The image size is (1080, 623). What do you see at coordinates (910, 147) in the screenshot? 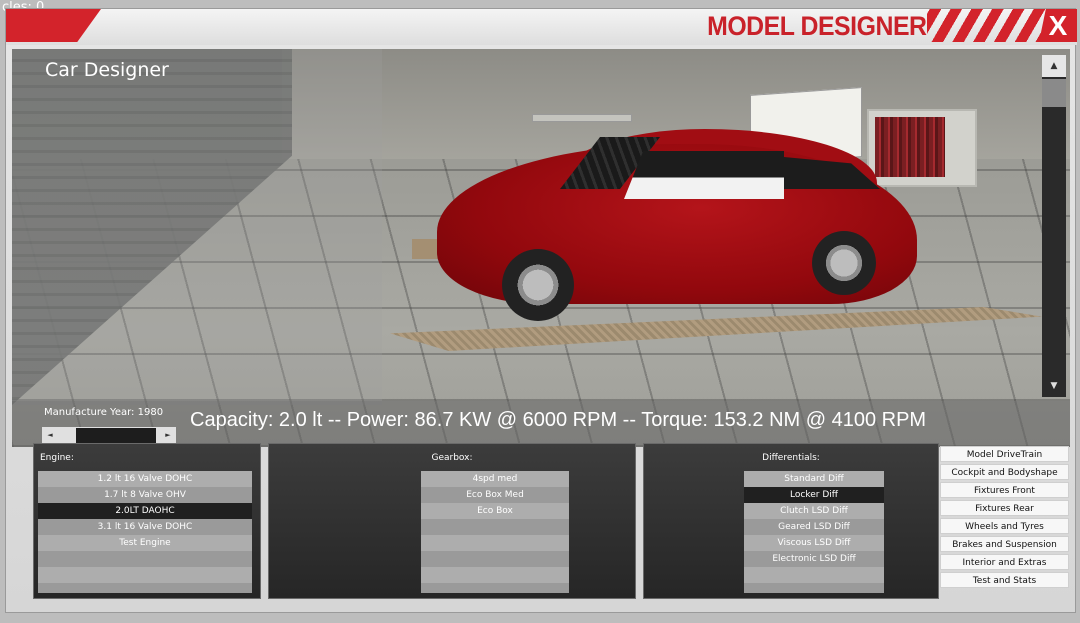
I see `shelf-books` at bounding box center [910, 147].